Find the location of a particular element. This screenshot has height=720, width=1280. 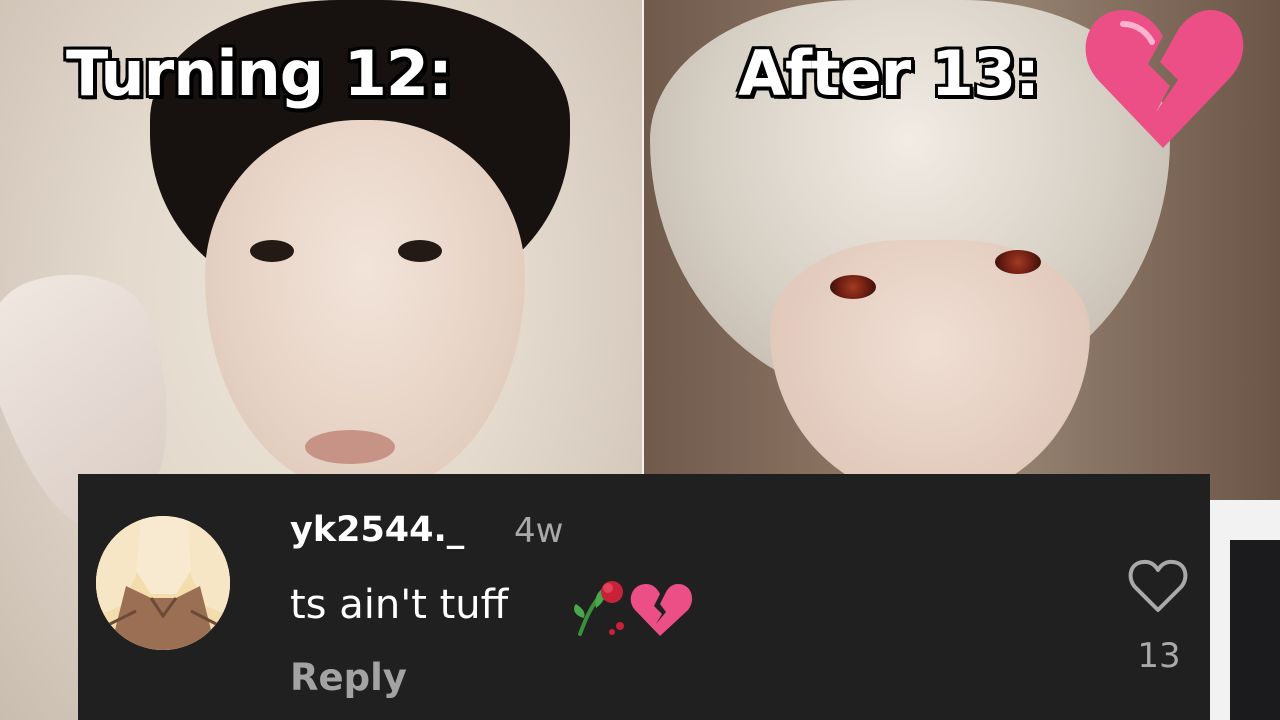

heart-outline-icon is located at coordinates (1158, 586).